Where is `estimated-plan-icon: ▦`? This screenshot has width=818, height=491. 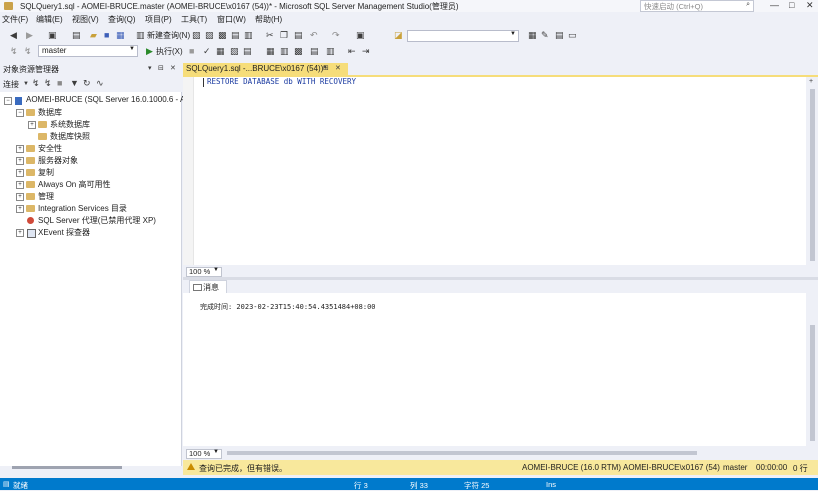 estimated-plan-icon: ▦ is located at coordinates (220, 51).